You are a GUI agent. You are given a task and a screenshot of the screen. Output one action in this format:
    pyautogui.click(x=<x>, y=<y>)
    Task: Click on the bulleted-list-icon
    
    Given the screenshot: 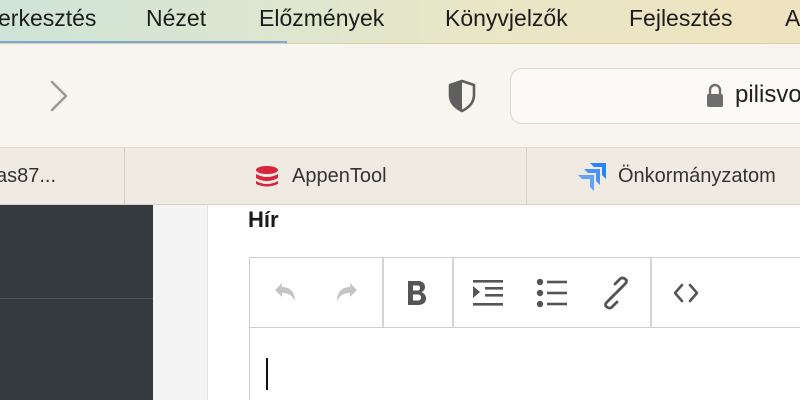 What is the action you would take?
    pyautogui.click(x=551, y=293)
    